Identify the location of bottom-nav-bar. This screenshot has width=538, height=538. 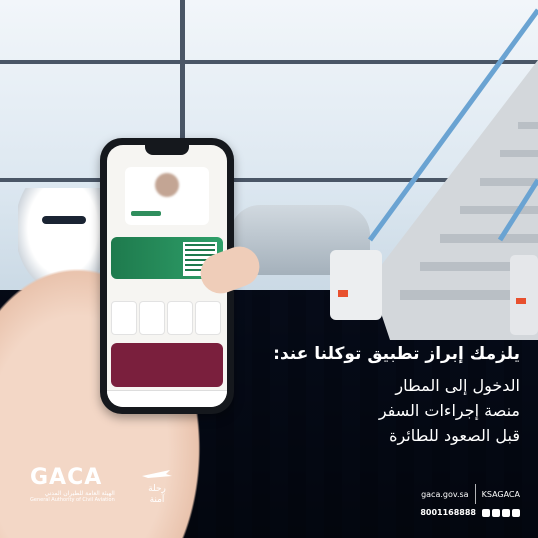
(167, 398).